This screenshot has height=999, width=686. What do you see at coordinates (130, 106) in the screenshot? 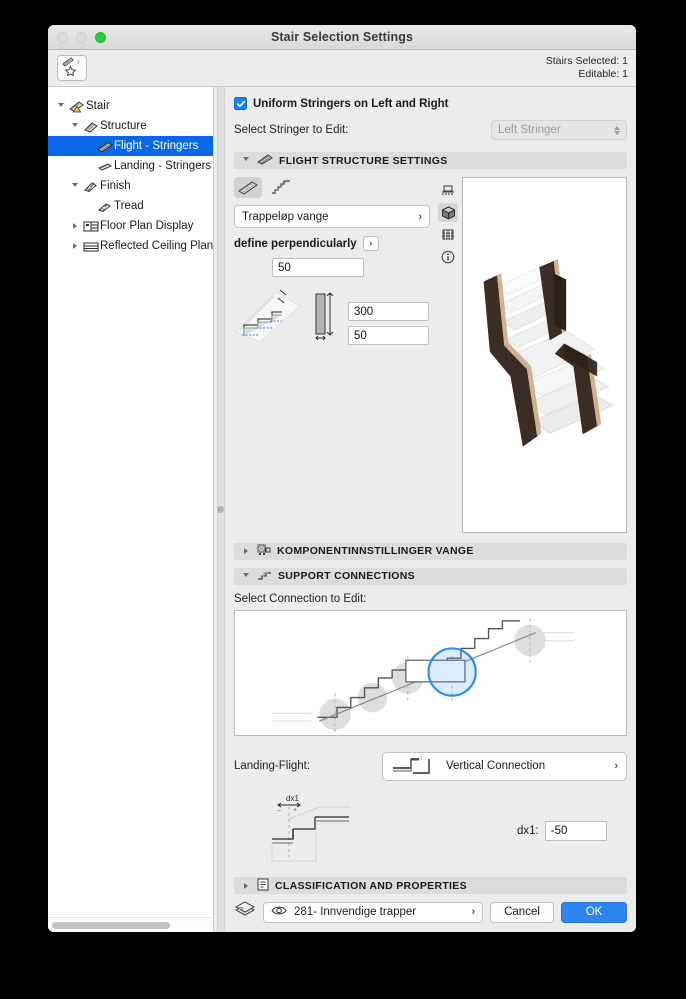
I see `sidebar-item-stair: Stair` at bounding box center [130, 106].